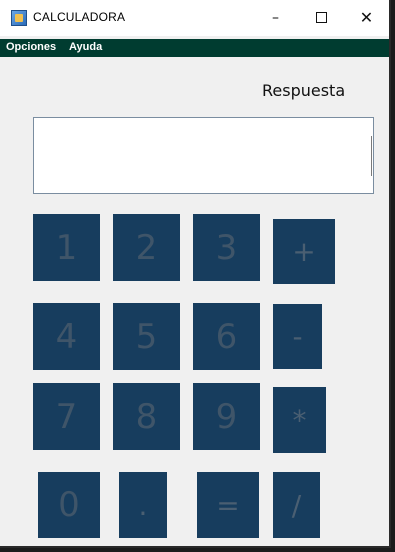 This screenshot has height=552, width=395. Describe the element at coordinates (296, 505) in the screenshot. I see `key-divide: /` at that location.